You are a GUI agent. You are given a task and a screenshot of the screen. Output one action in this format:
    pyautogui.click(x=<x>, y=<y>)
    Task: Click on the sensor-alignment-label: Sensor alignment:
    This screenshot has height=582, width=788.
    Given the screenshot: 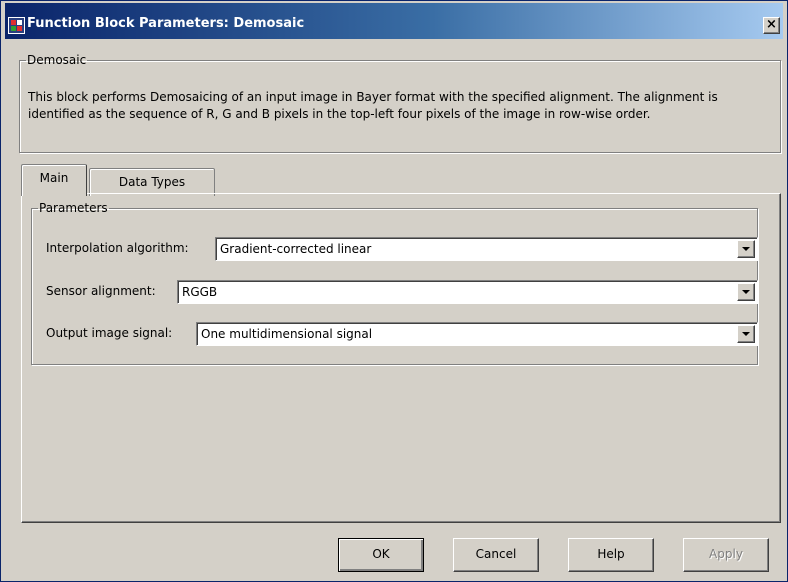 What is the action you would take?
    pyautogui.click(x=101, y=291)
    